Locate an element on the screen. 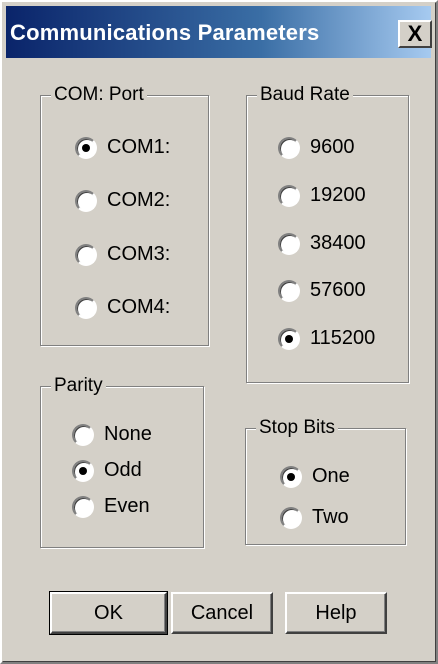 This screenshot has height=664, width=438. radio-label: None is located at coordinates (128, 434).